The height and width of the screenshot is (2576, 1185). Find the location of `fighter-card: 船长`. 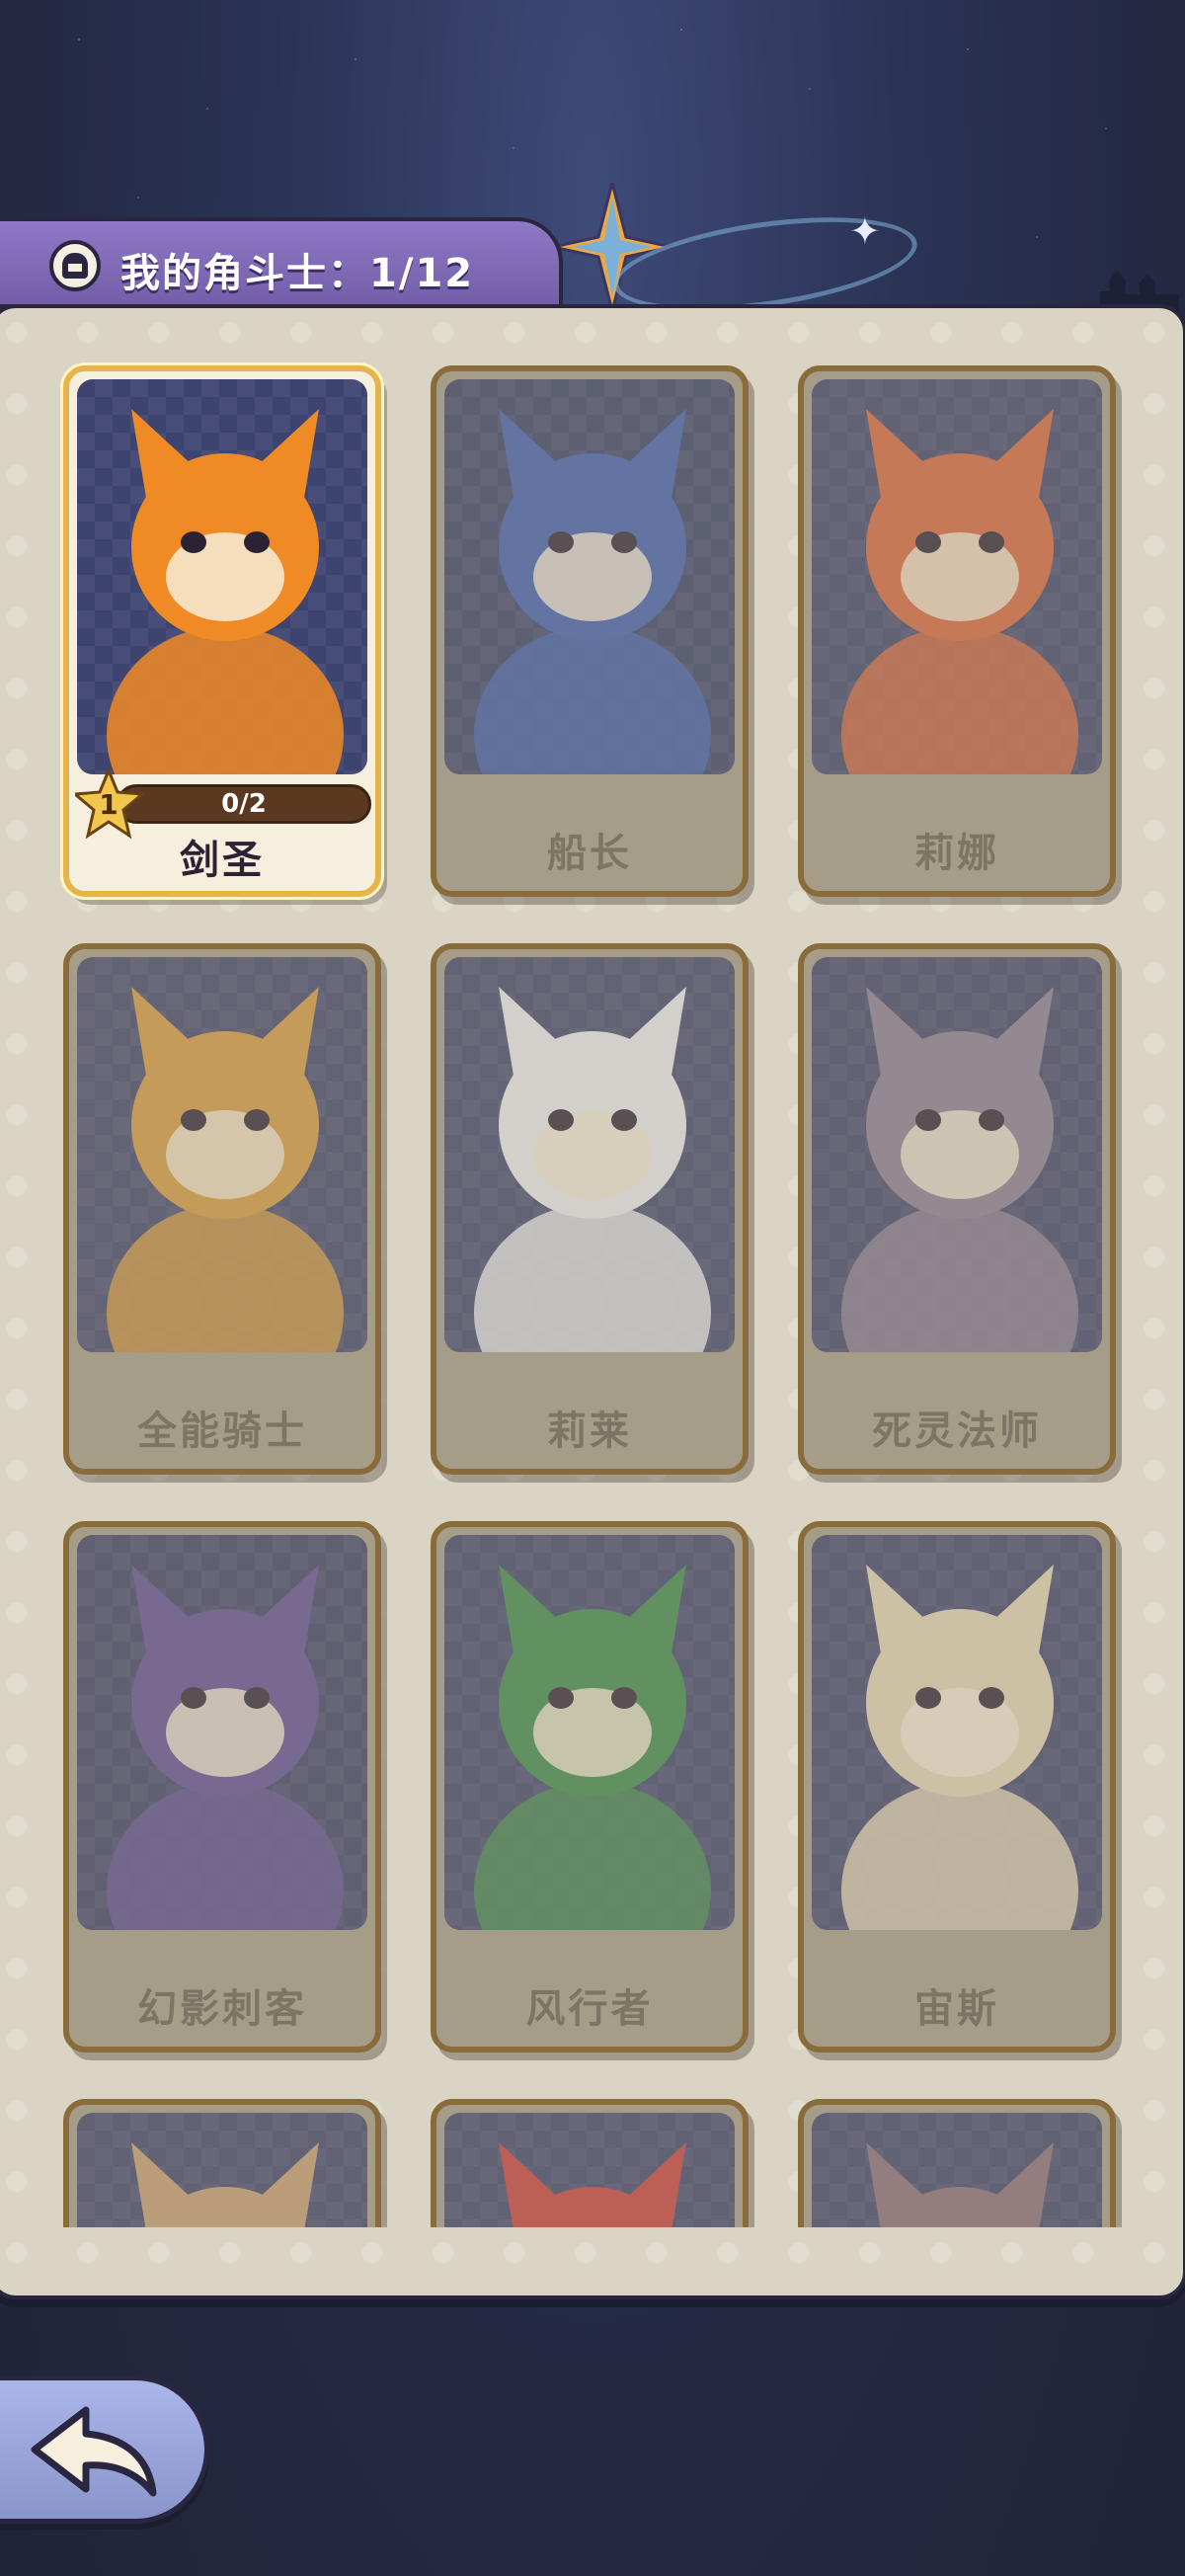

fighter-card: 船长 is located at coordinates (590, 631).